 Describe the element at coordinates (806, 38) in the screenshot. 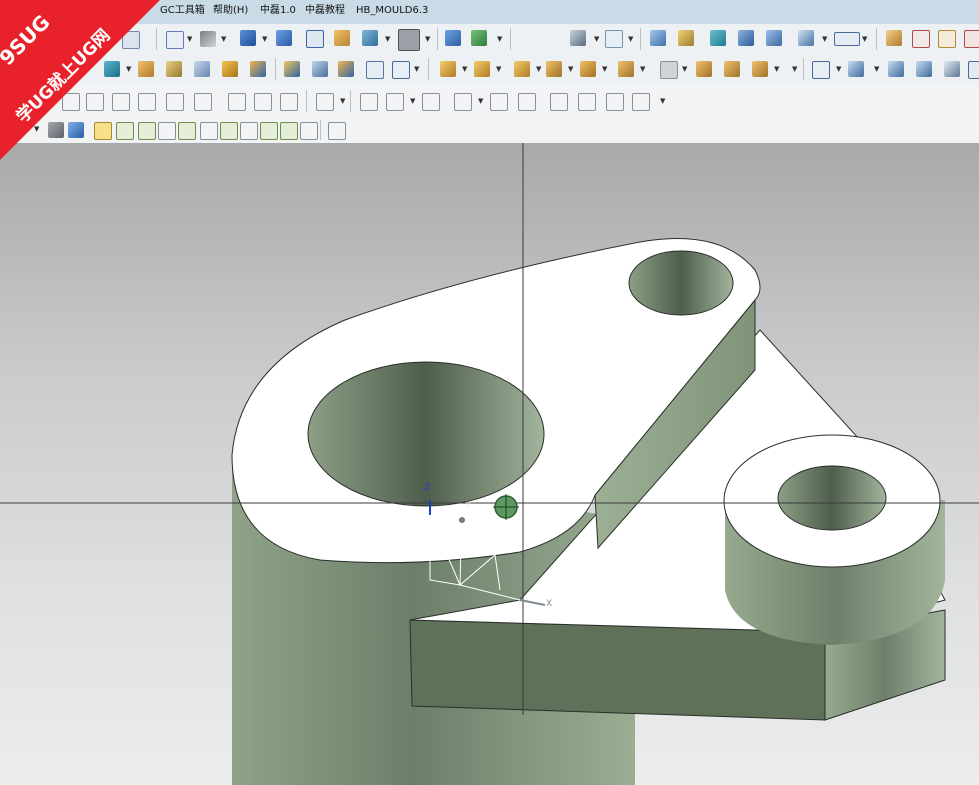

I see `measure-icon` at that location.